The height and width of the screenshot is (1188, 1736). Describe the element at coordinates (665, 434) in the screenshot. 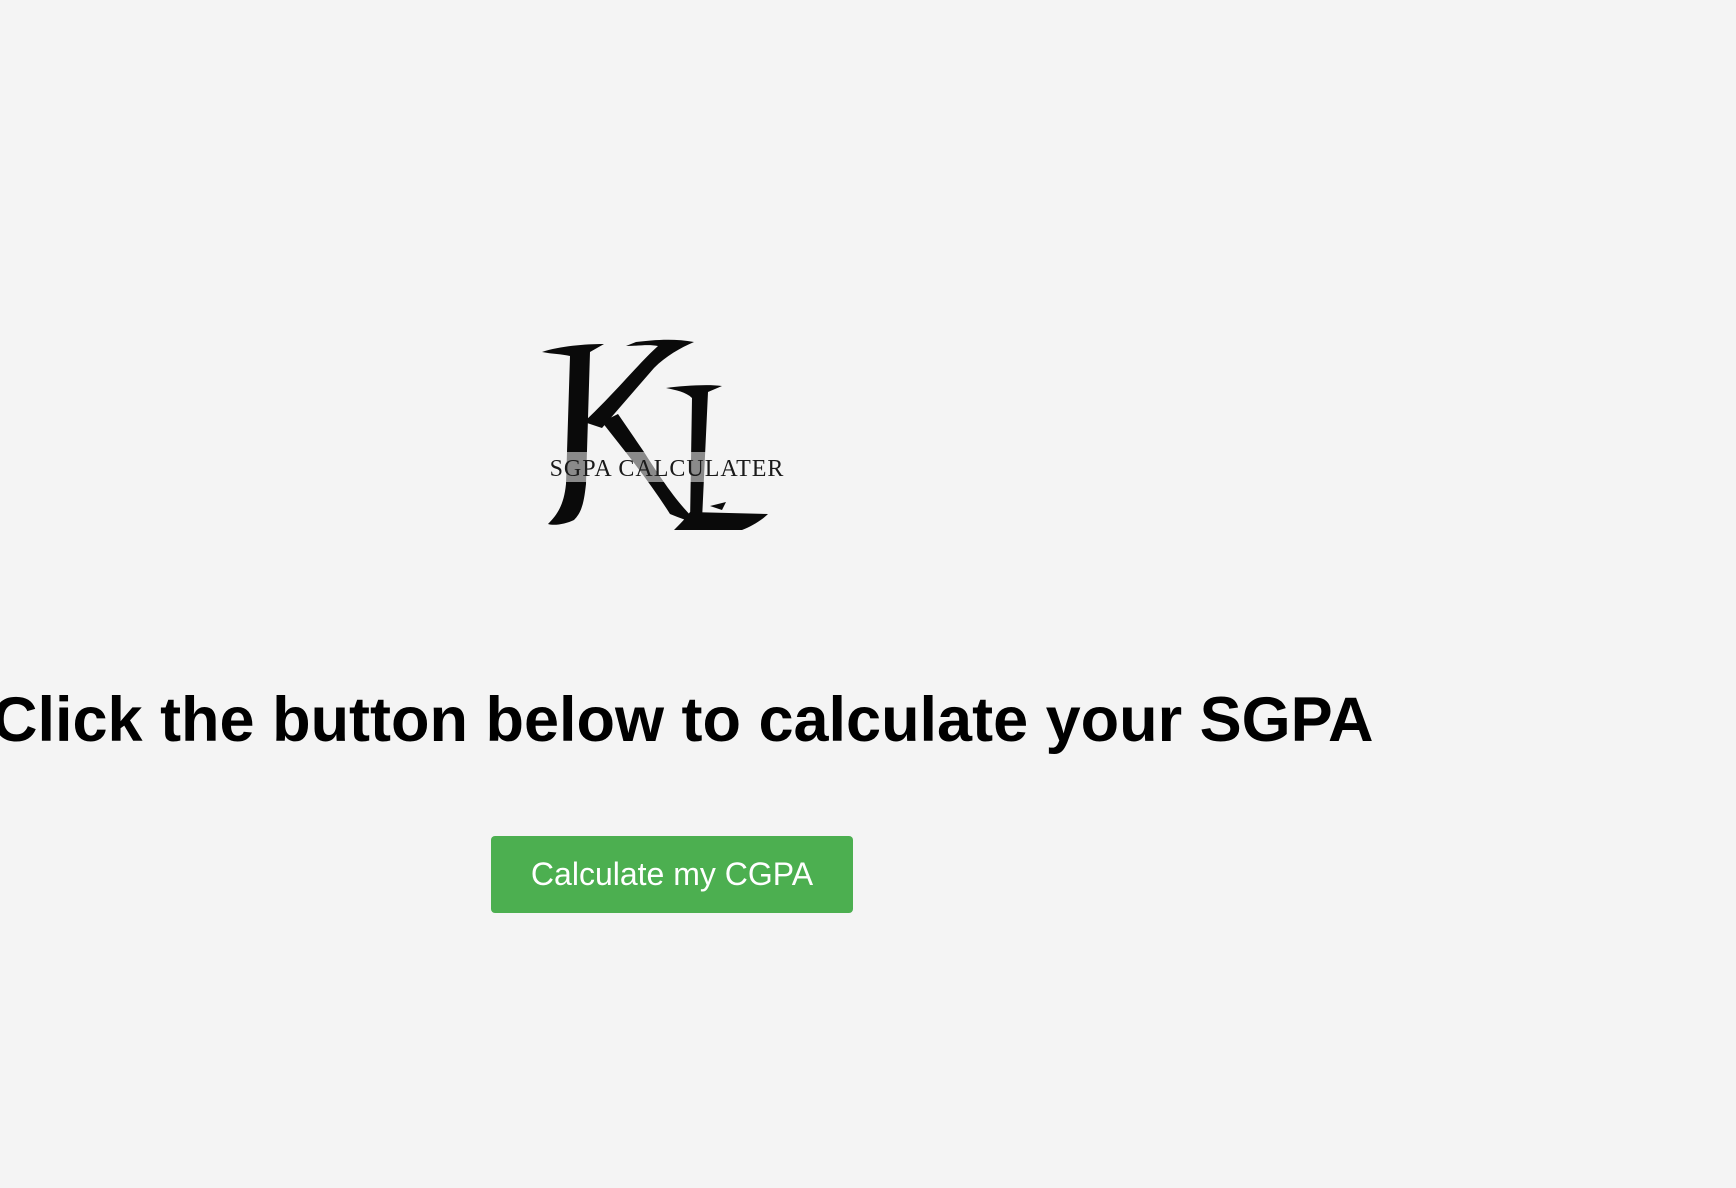

I see `kl-logo: SGPA CALCULATER` at that location.